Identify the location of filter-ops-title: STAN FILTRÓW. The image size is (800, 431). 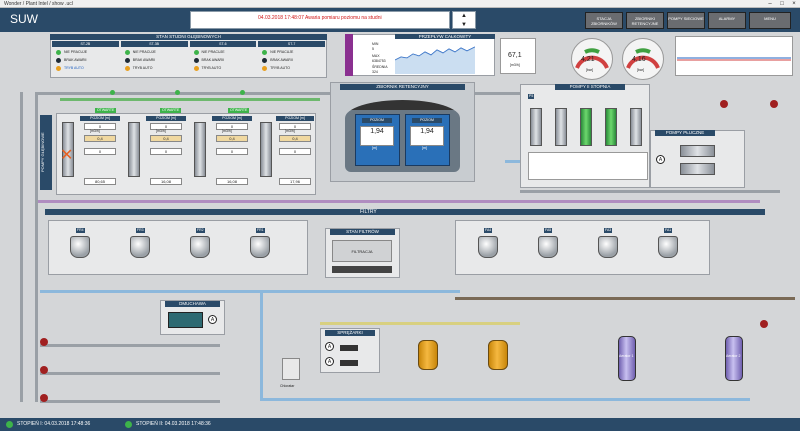
(362, 232).